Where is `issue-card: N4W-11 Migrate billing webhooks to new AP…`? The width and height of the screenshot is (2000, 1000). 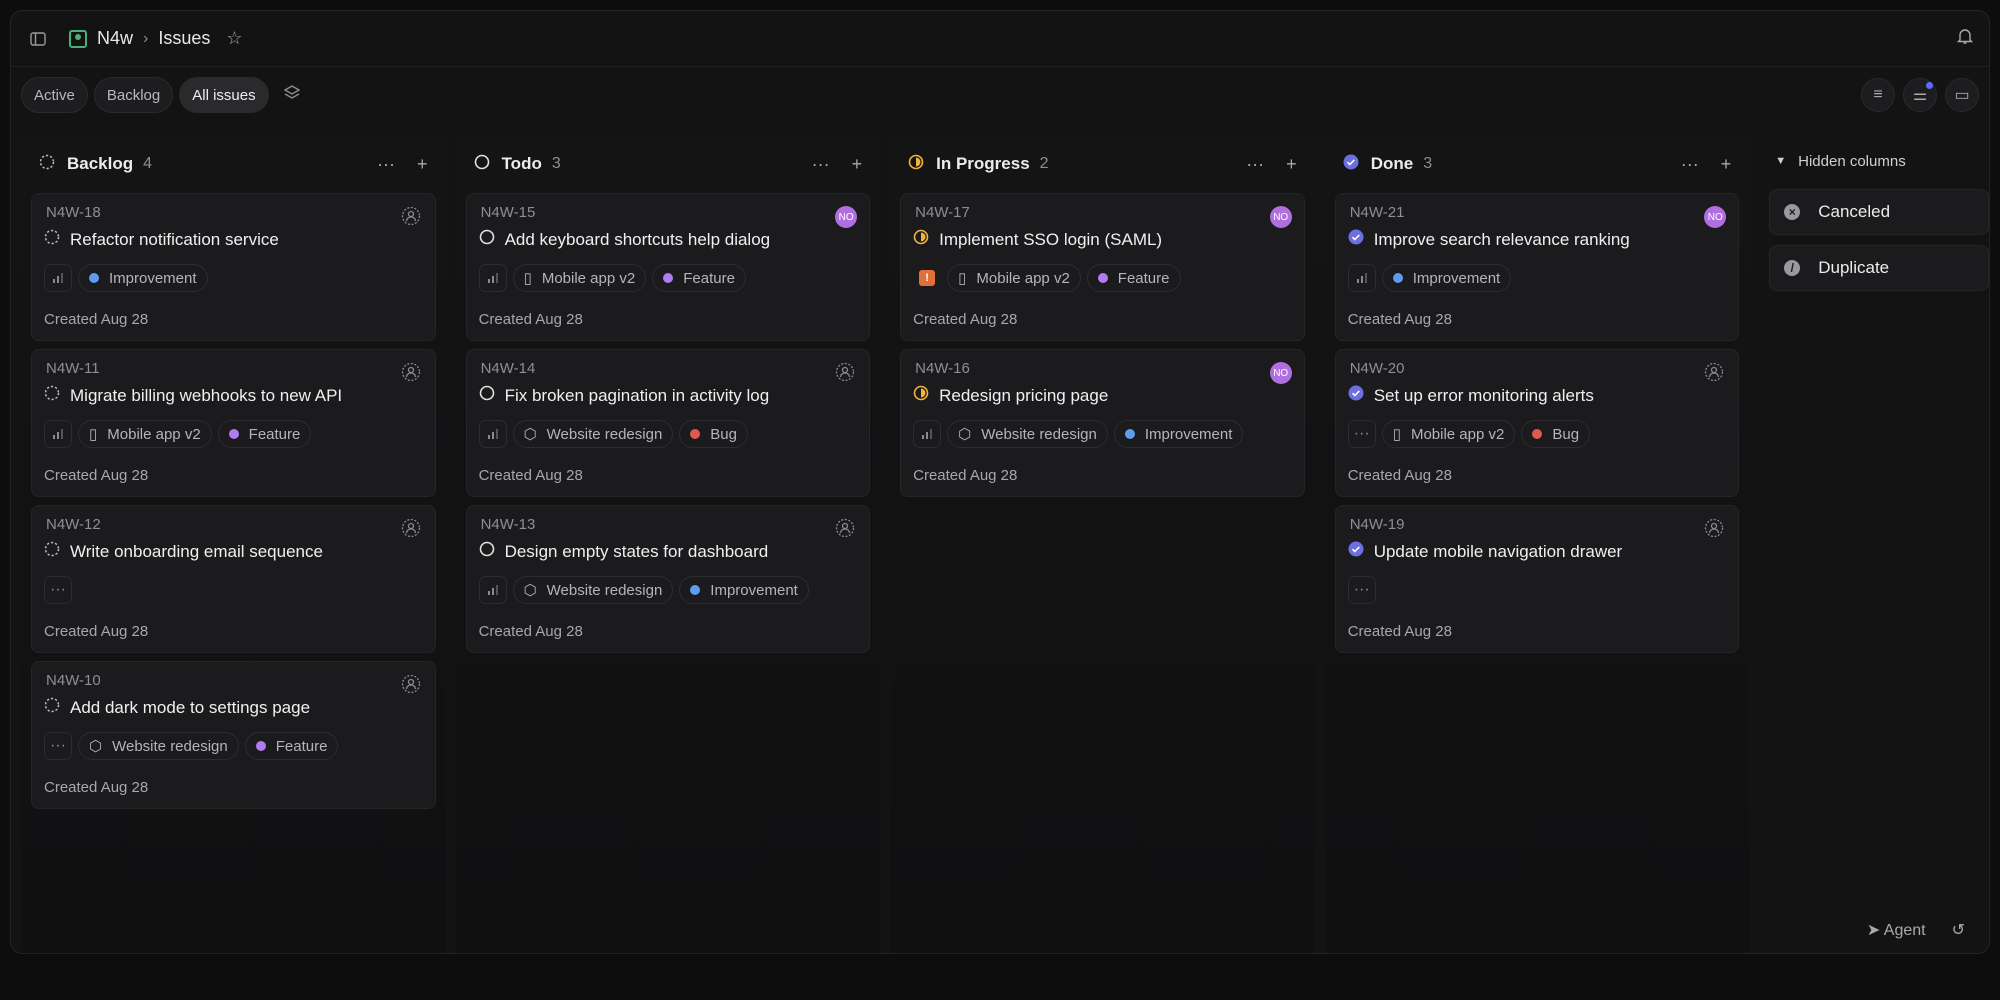 issue-card: N4W-11 Migrate billing webhooks to new AP… is located at coordinates (233, 423).